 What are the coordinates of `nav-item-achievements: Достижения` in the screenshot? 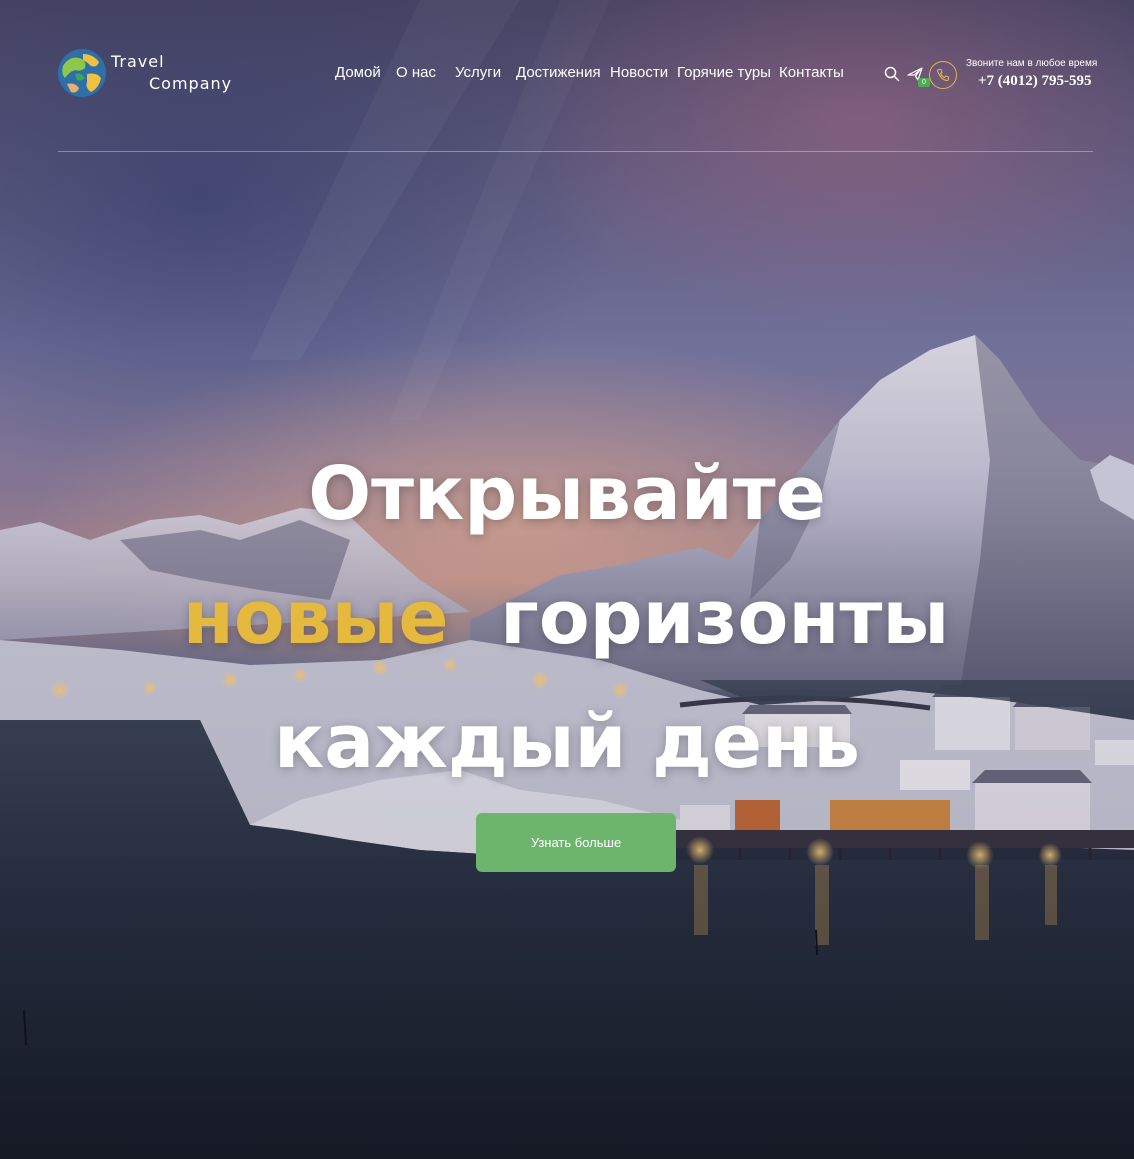 It's located at (563, 72).